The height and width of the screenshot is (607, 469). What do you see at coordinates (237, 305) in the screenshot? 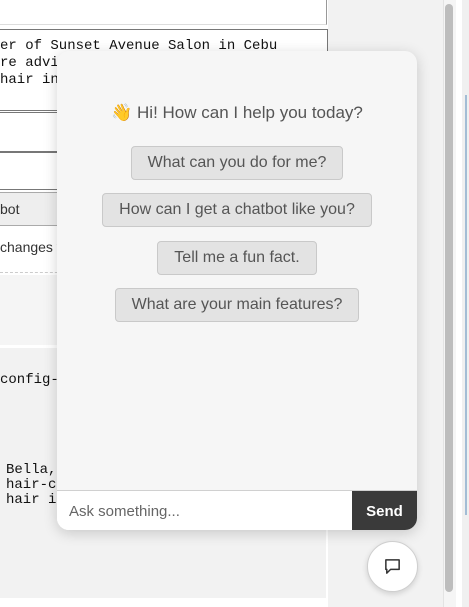
I see `suggestion-button: What are your main features?` at bounding box center [237, 305].